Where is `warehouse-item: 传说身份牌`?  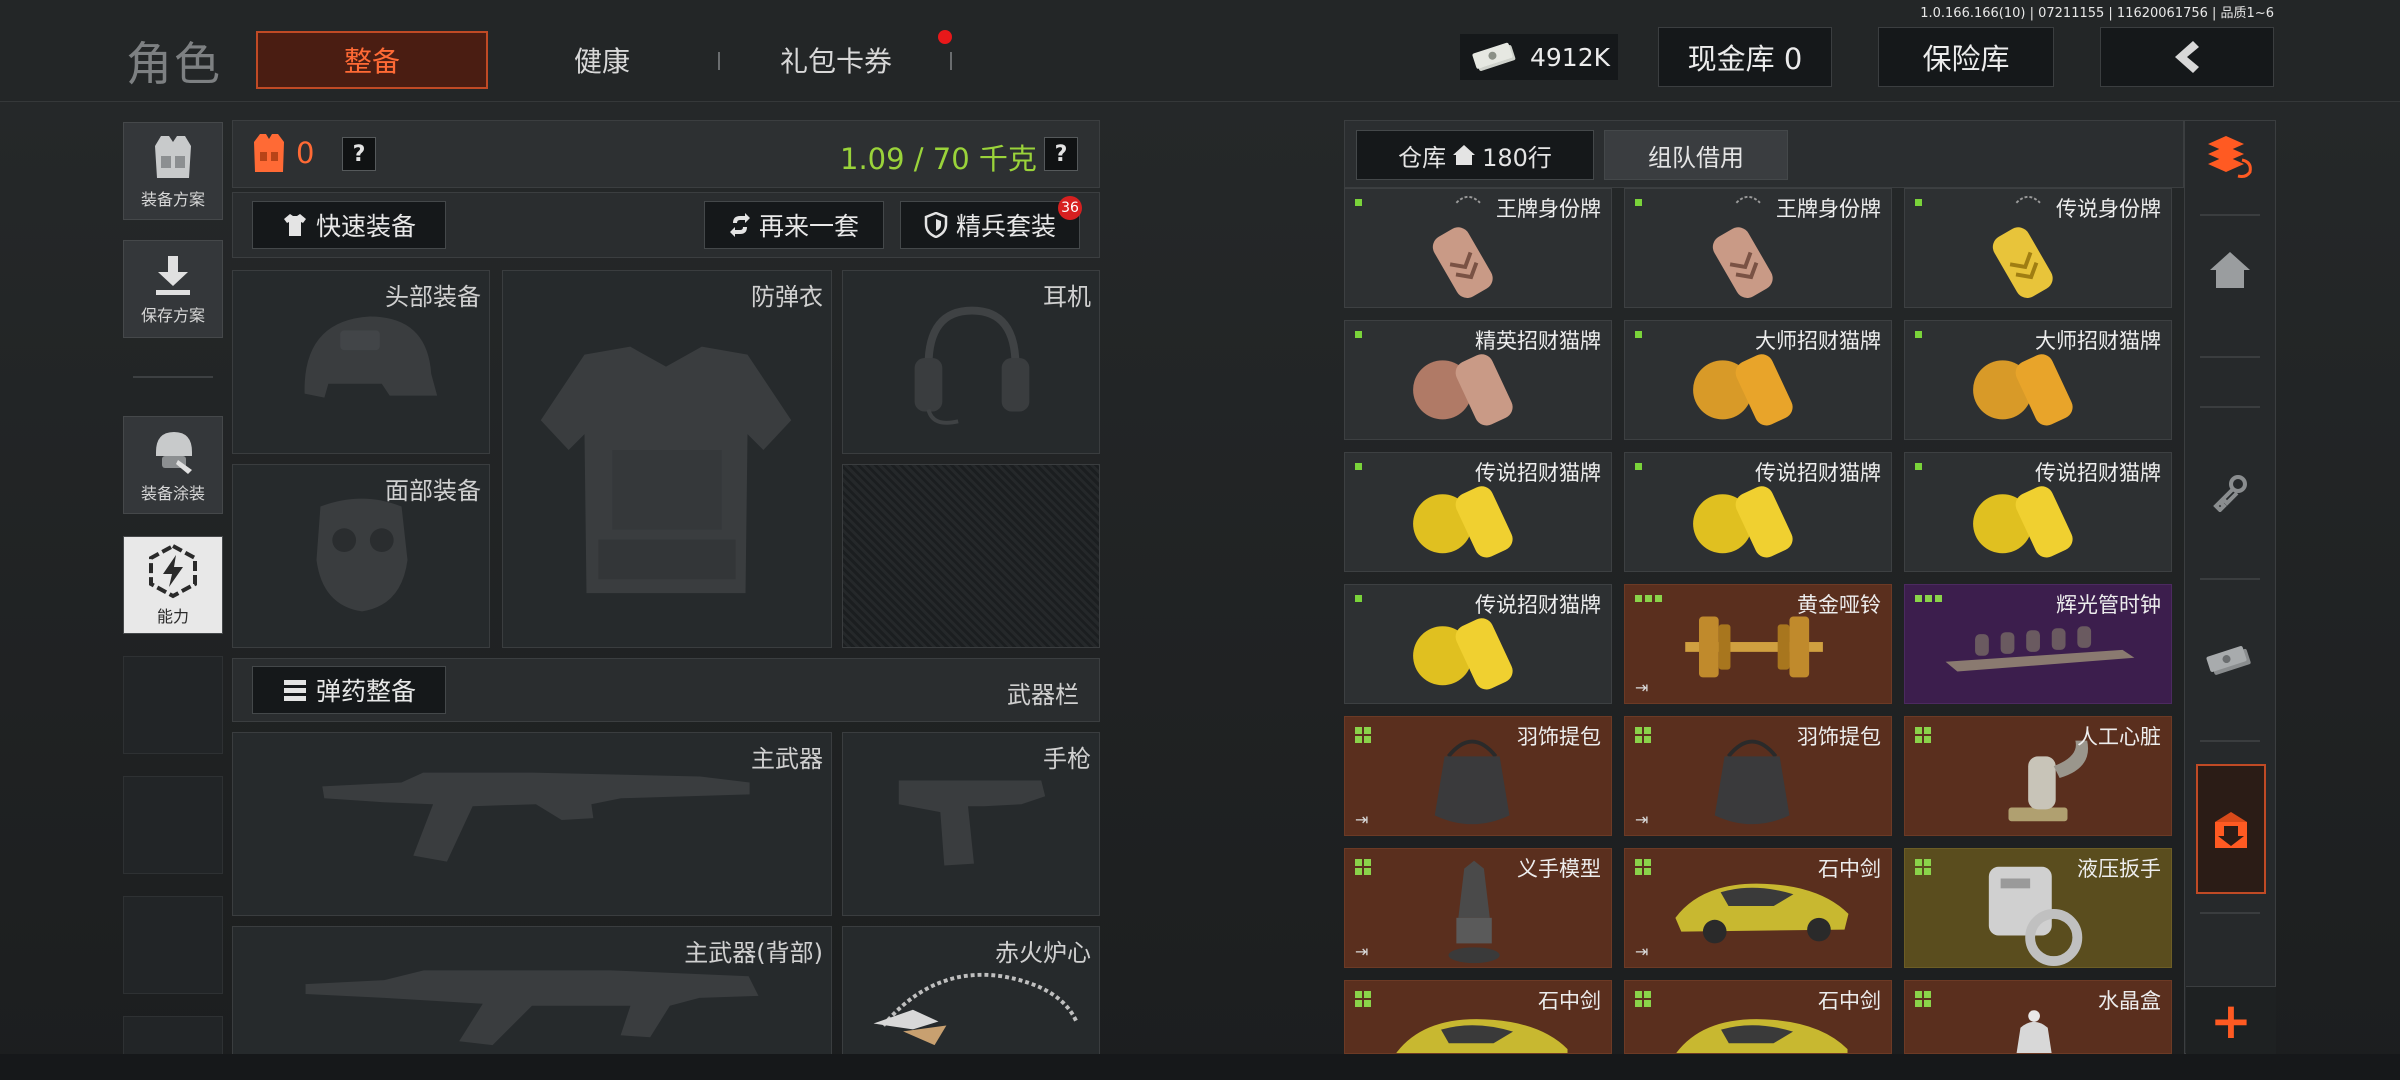 warehouse-item: 传说身份牌 is located at coordinates (2038, 248).